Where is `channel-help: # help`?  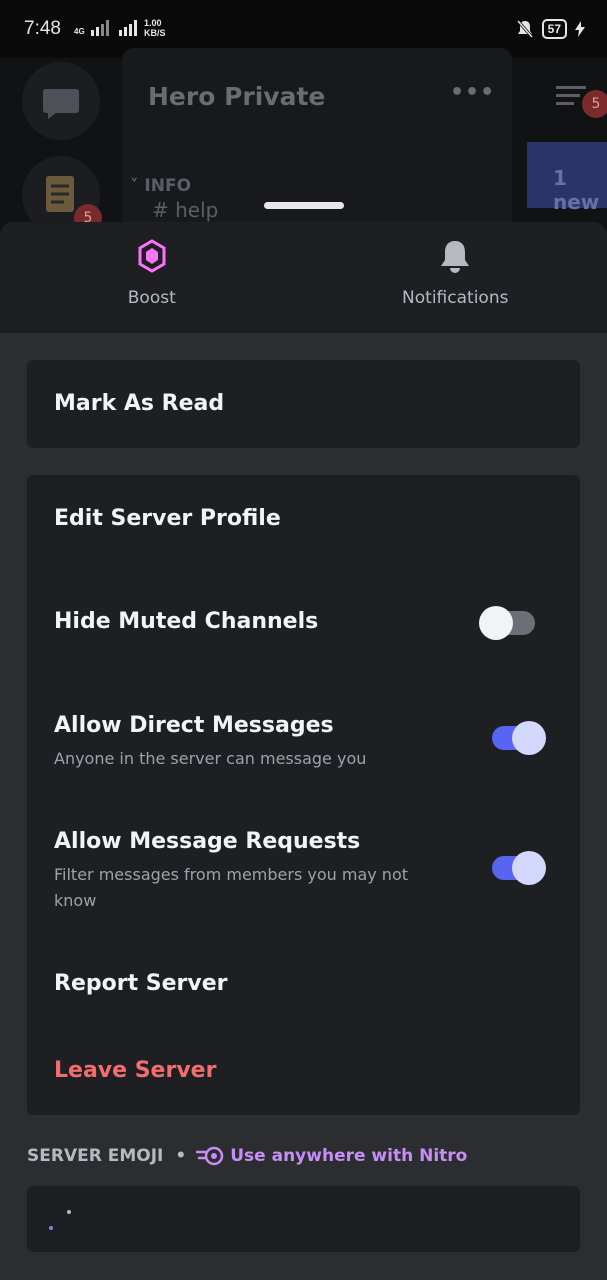
channel-help: # help is located at coordinates (185, 210).